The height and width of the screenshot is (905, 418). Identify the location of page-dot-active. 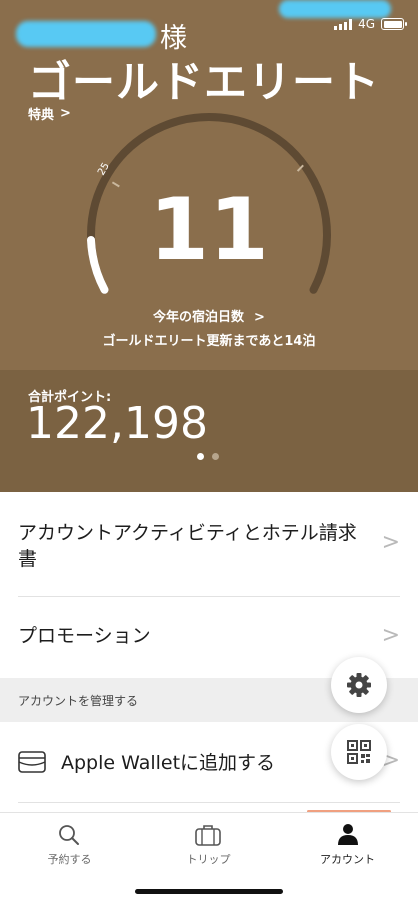
(200, 456).